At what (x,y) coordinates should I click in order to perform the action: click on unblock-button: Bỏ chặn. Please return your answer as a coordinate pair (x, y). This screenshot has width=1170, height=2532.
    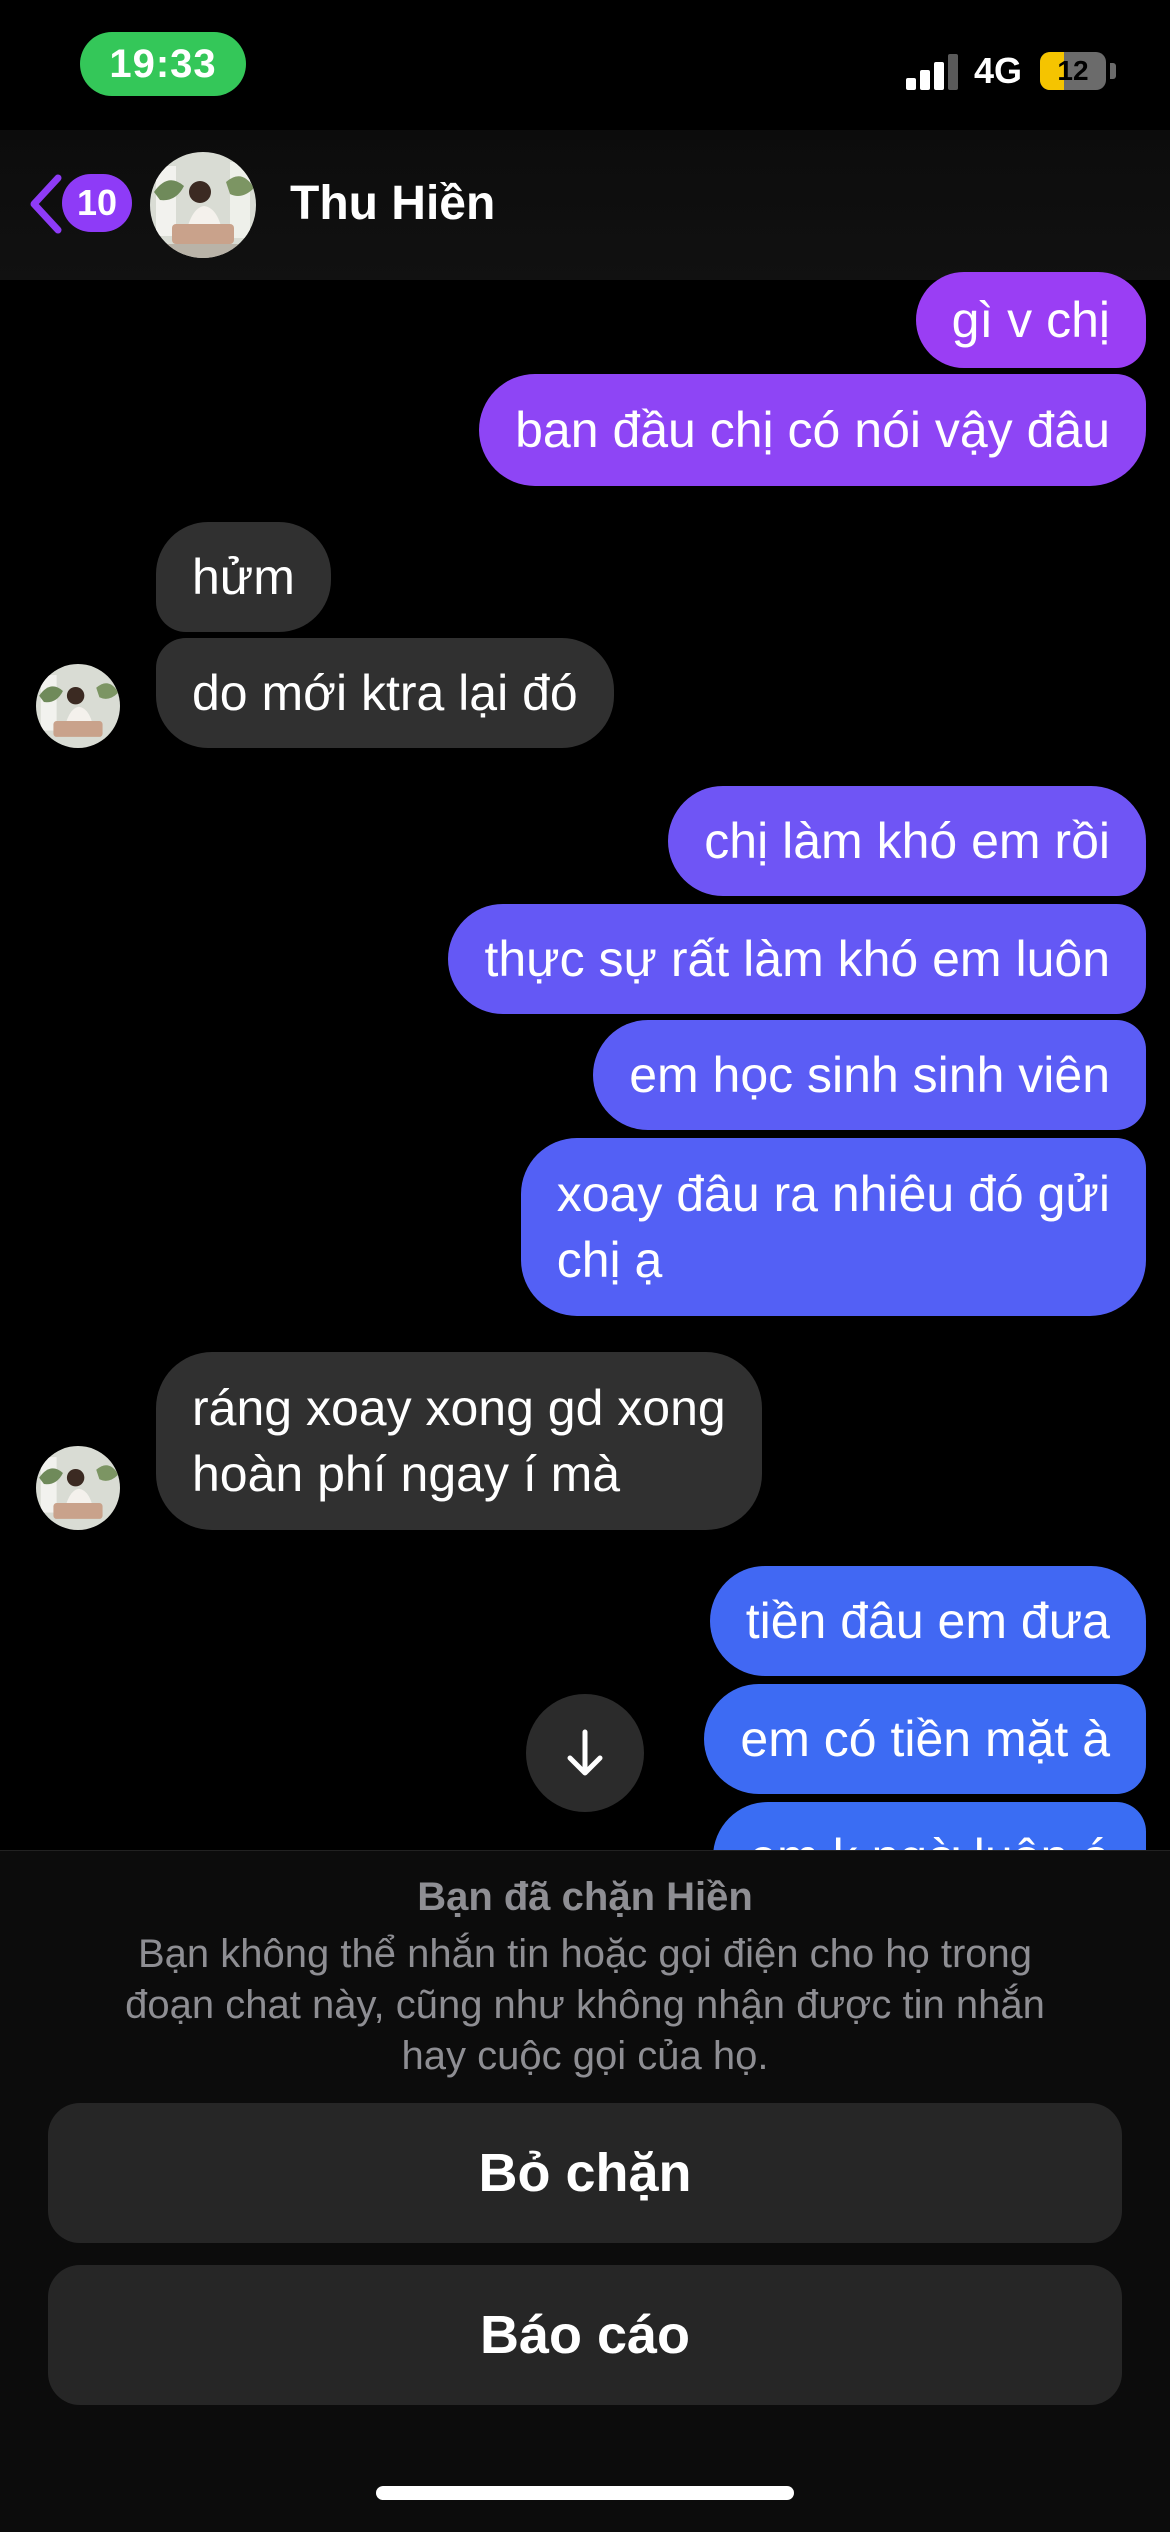
    Looking at the image, I should click on (585, 2173).